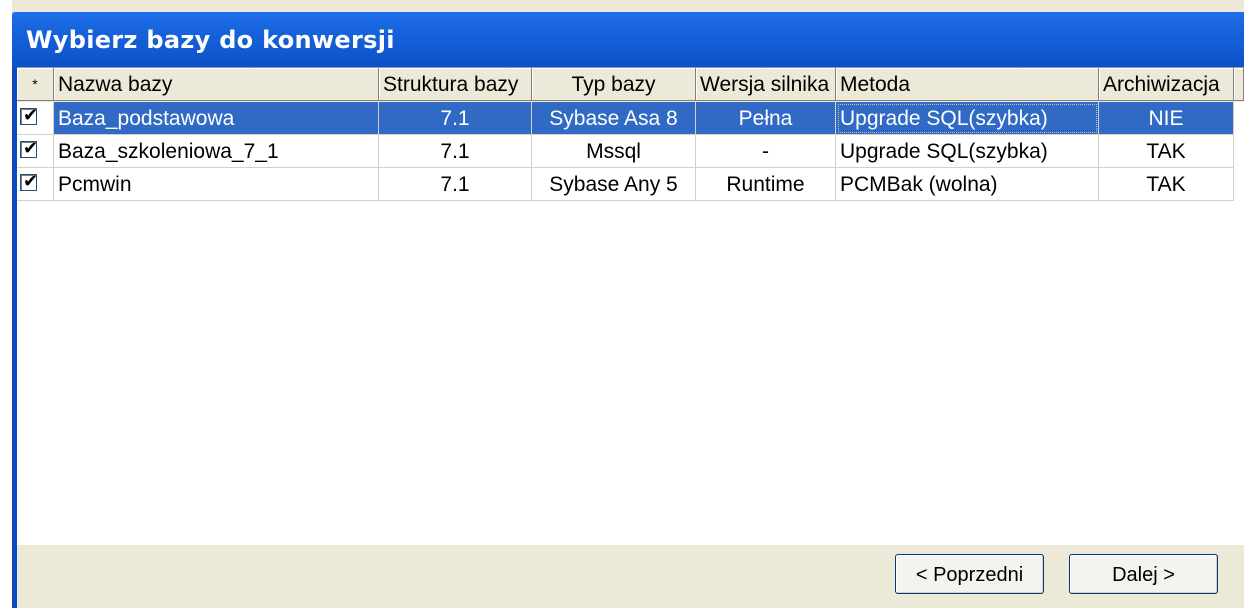 This screenshot has height=608, width=1244. Describe the element at coordinates (614, 84) in the screenshot. I see `column-header-type: Typ bazy` at that location.